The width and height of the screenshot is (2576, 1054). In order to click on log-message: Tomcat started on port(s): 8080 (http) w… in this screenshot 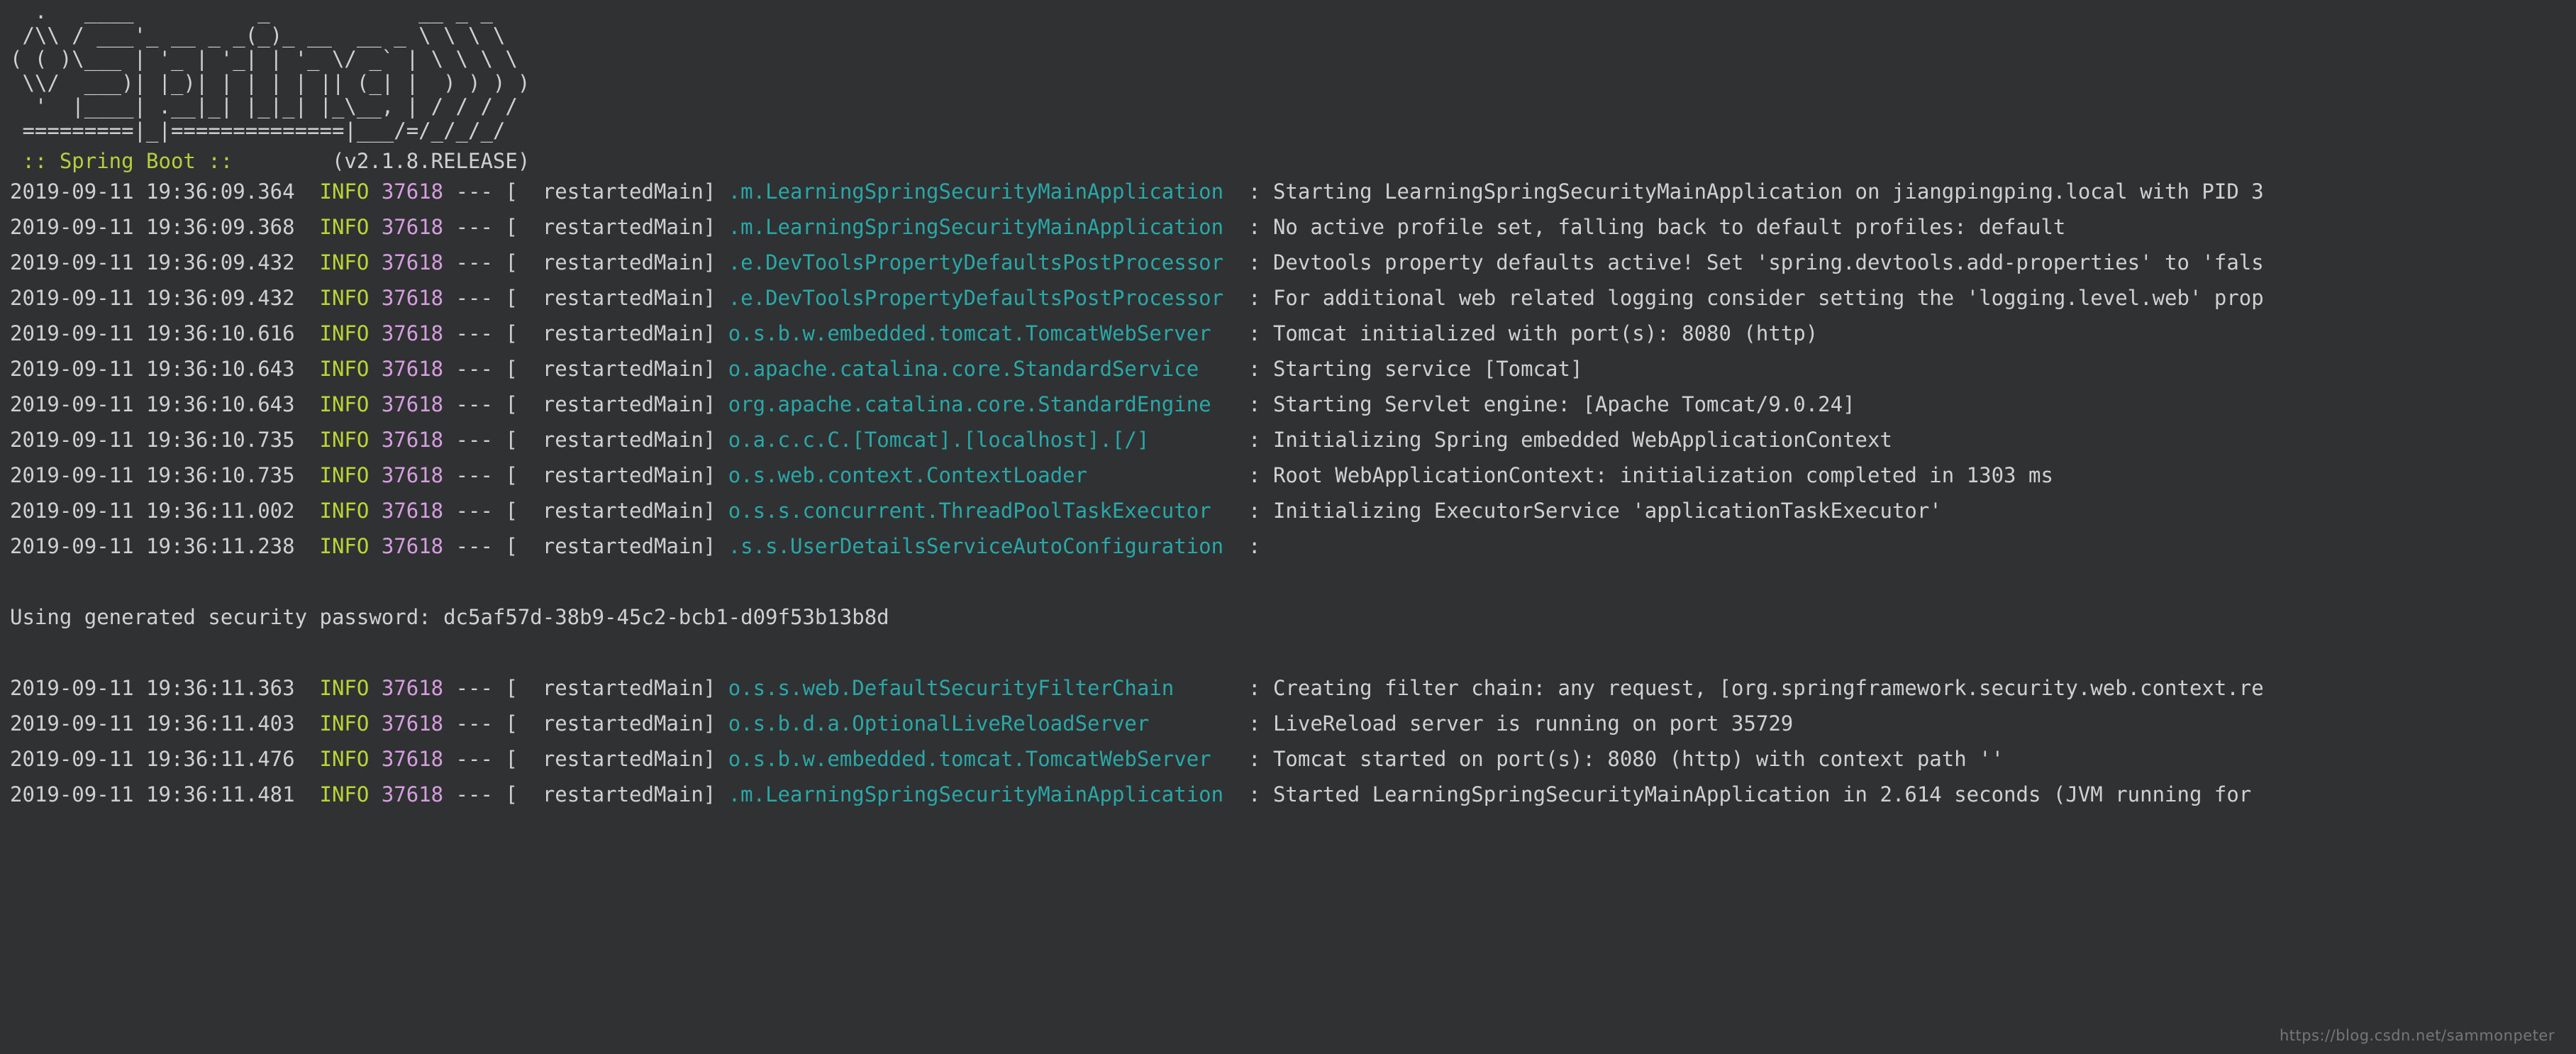, I will do `click(1638, 759)`.